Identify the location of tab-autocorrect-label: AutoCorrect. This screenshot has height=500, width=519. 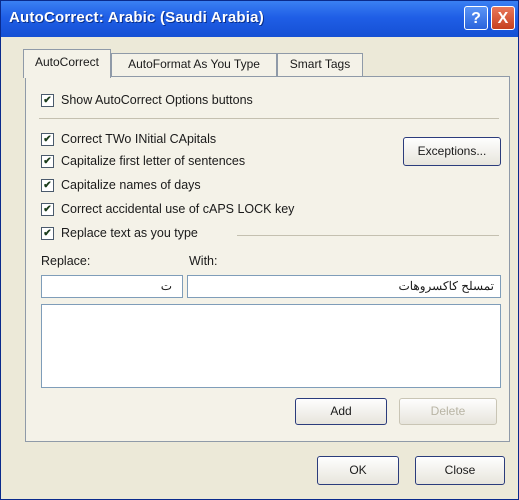
(67, 62).